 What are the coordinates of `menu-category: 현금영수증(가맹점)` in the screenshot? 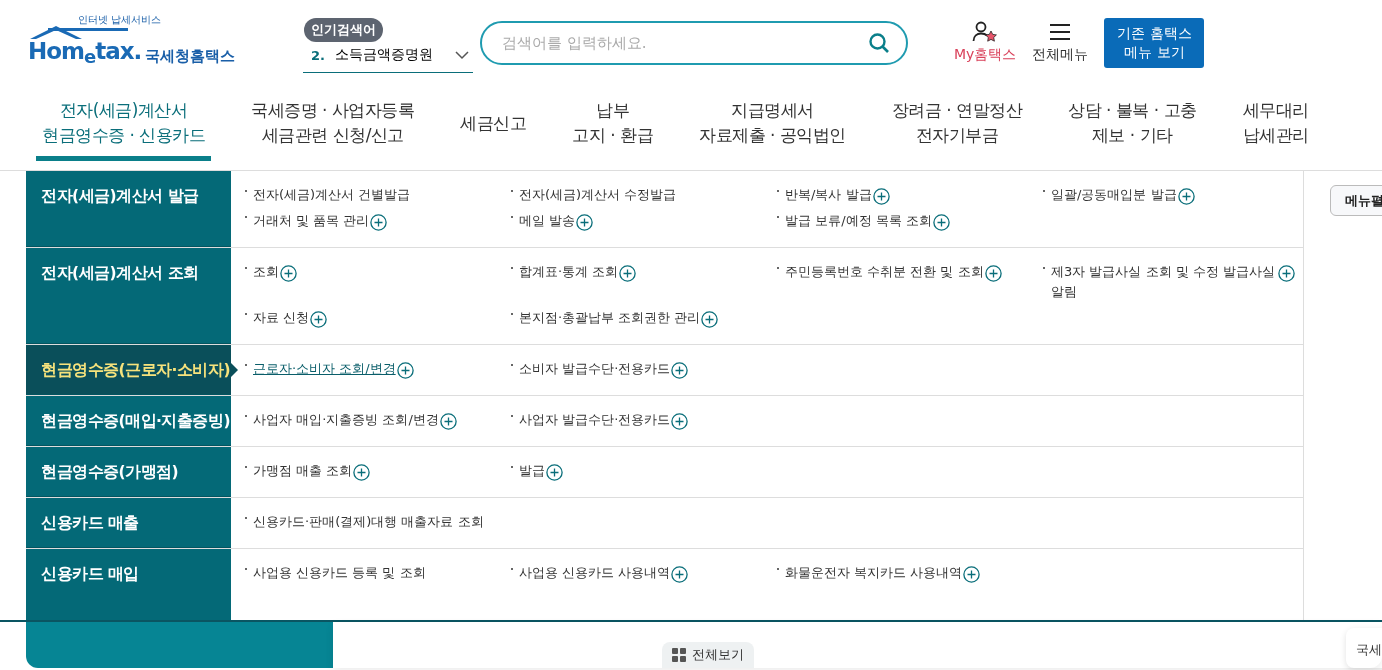 It's located at (128, 472).